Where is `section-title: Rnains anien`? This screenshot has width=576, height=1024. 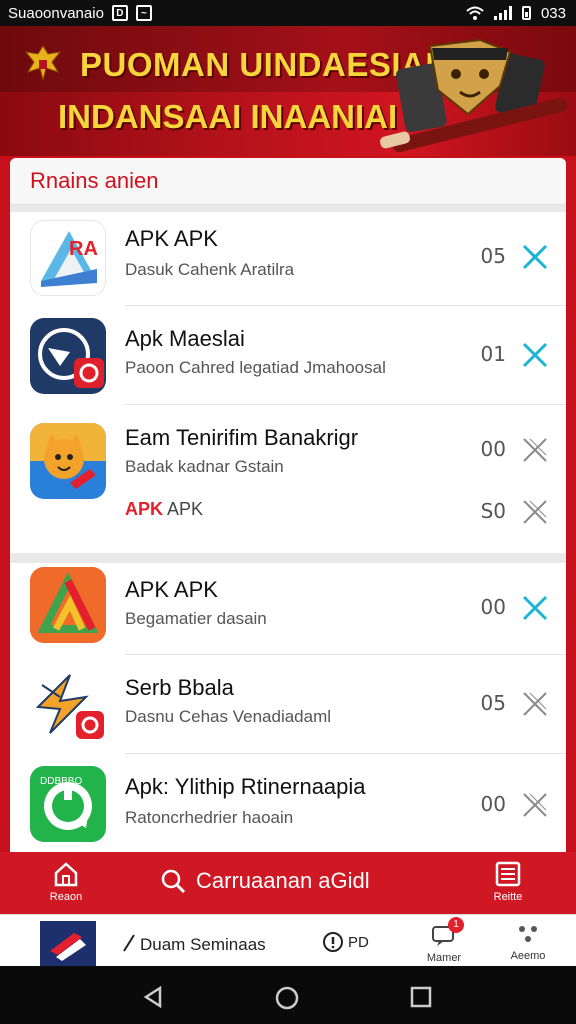 section-title: Rnains anien is located at coordinates (94, 180).